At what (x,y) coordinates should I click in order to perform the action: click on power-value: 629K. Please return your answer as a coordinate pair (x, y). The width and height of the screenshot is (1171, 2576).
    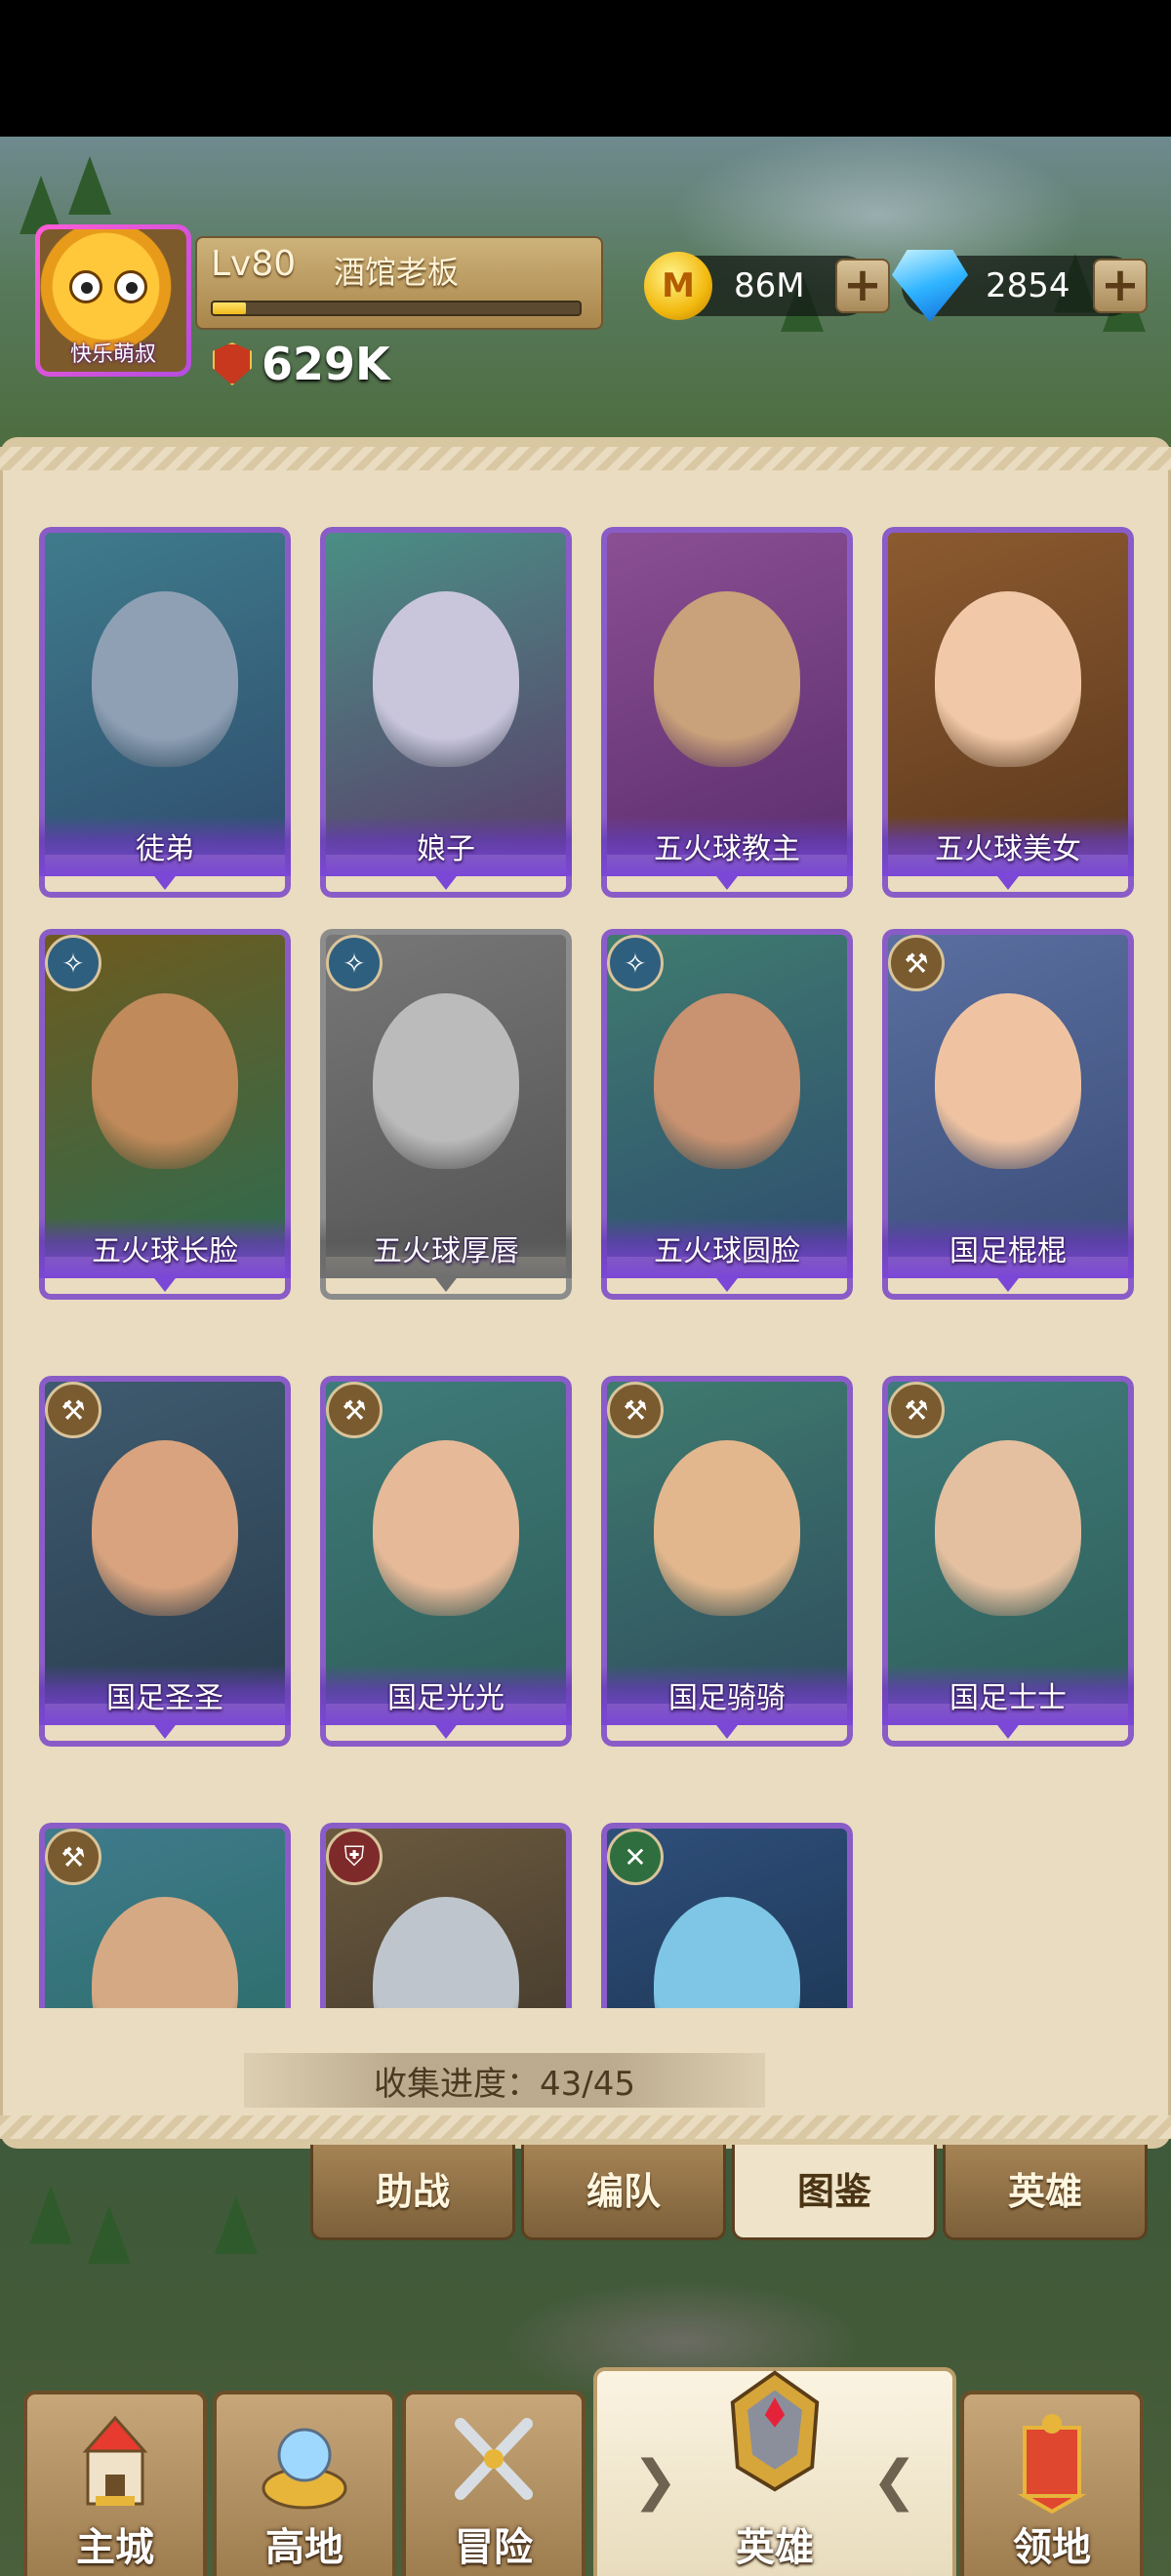
    Looking at the image, I should click on (326, 364).